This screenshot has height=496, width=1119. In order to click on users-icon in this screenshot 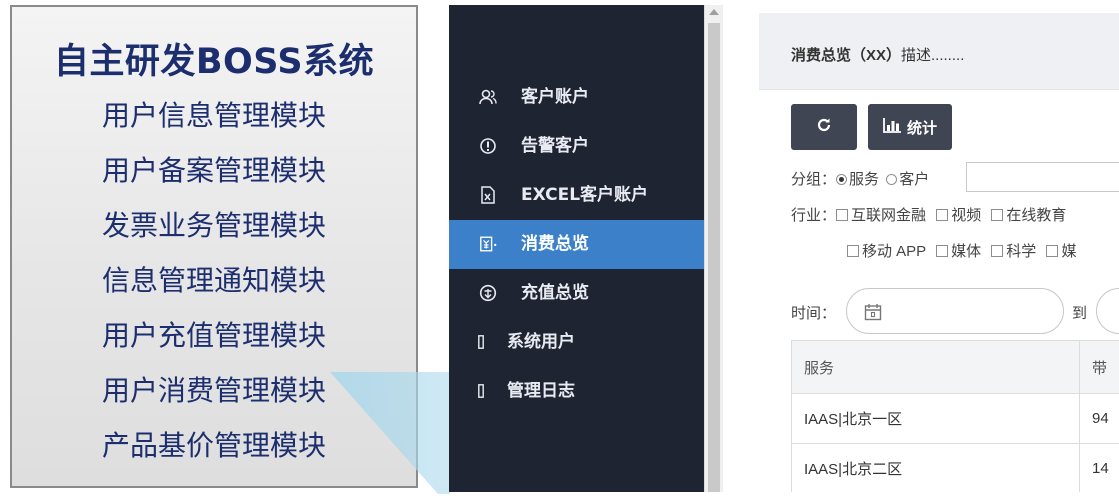, I will do `click(488, 97)`.